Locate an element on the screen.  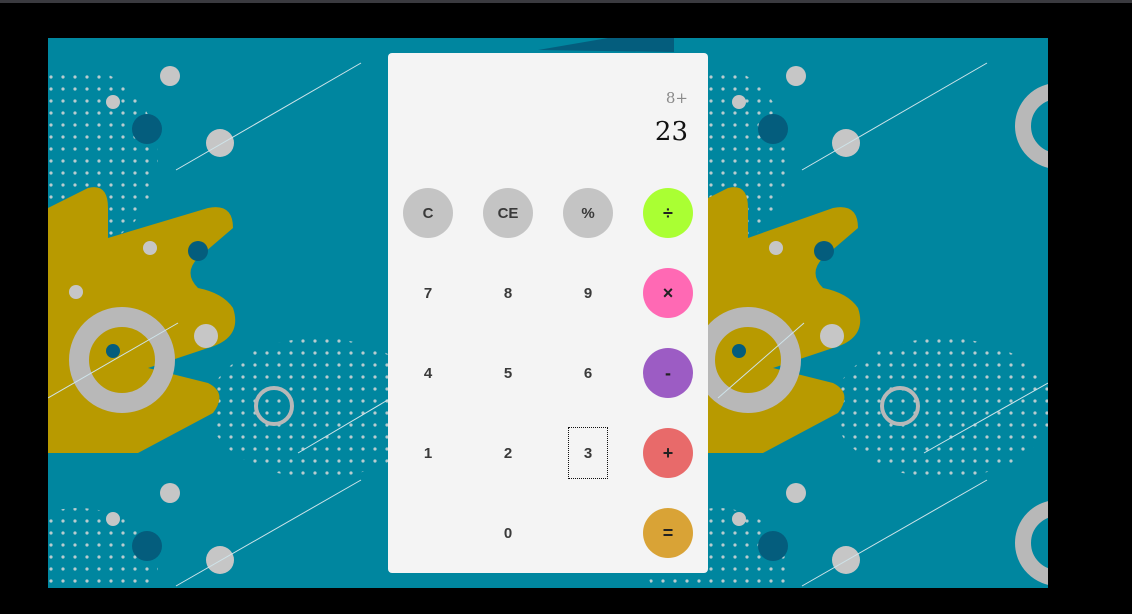
digit-7-button: 7 is located at coordinates (428, 293).